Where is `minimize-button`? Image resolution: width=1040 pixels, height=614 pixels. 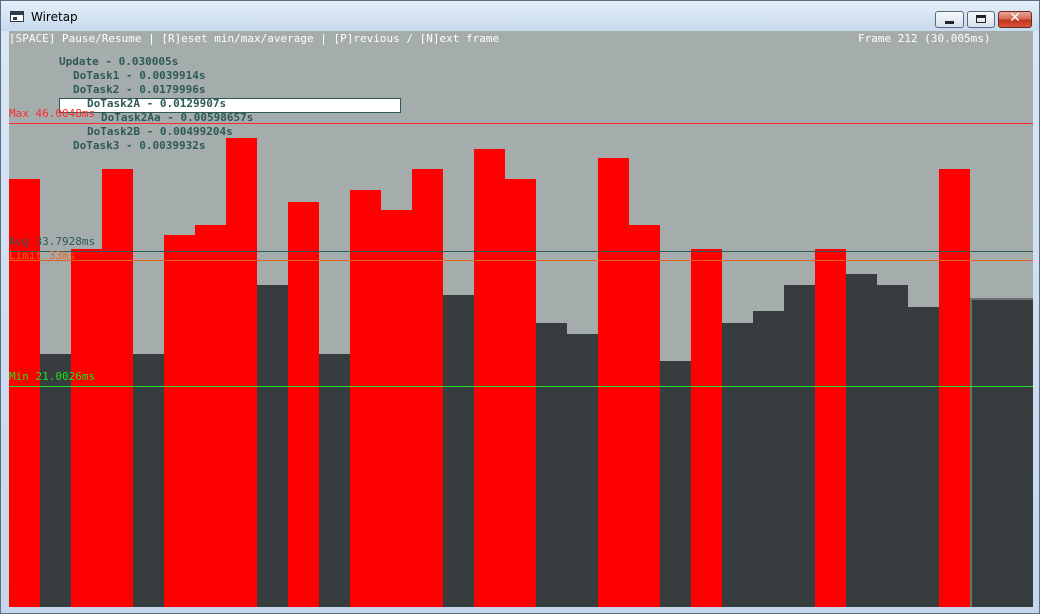
minimize-button is located at coordinates (949, 19).